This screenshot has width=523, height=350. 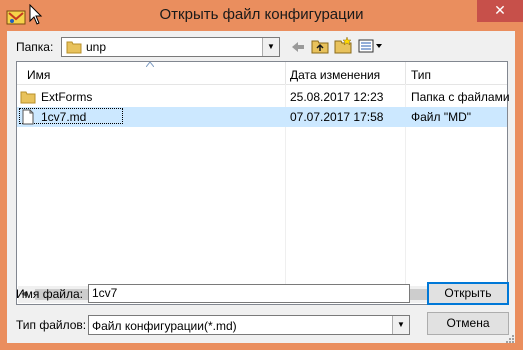 I want to click on item-type: Папка с файлами, so click(x=460, y=97).